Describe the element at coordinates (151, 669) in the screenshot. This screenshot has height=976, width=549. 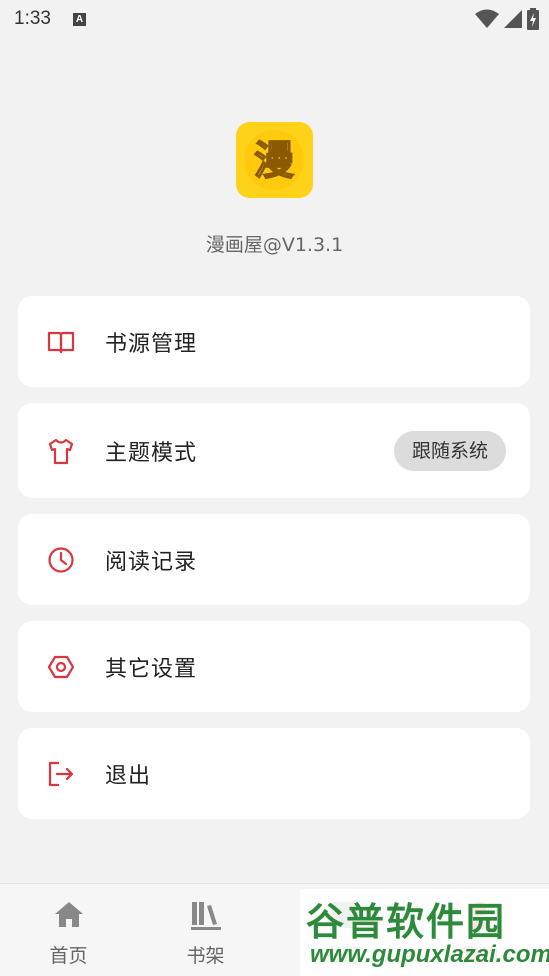
I see `menu-label: 其它设置` at that location.